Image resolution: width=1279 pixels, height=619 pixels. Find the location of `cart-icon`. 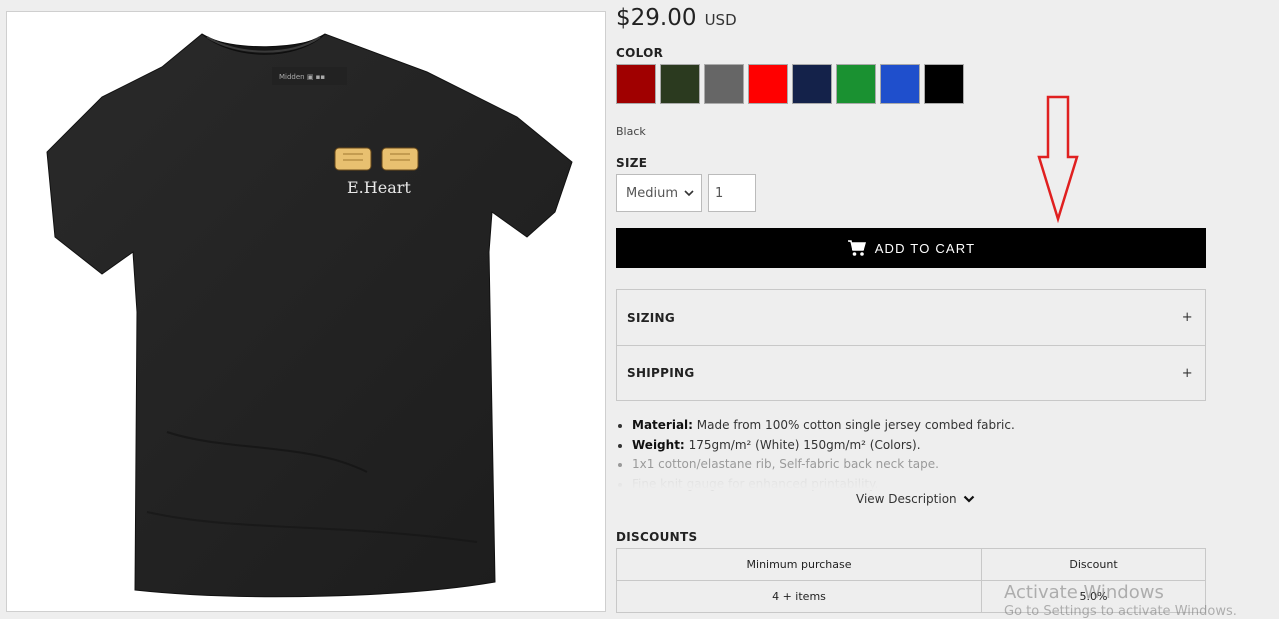

cart-icon is located at coordinates (856, 248).